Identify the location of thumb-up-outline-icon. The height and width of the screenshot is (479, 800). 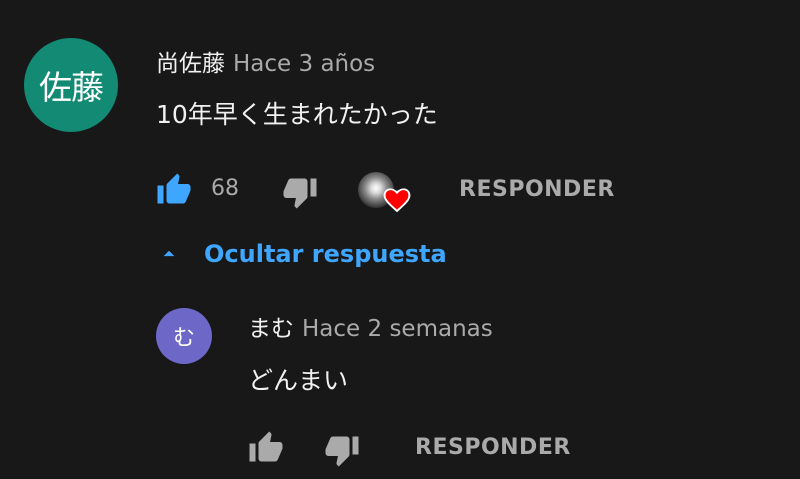
(266, 446).